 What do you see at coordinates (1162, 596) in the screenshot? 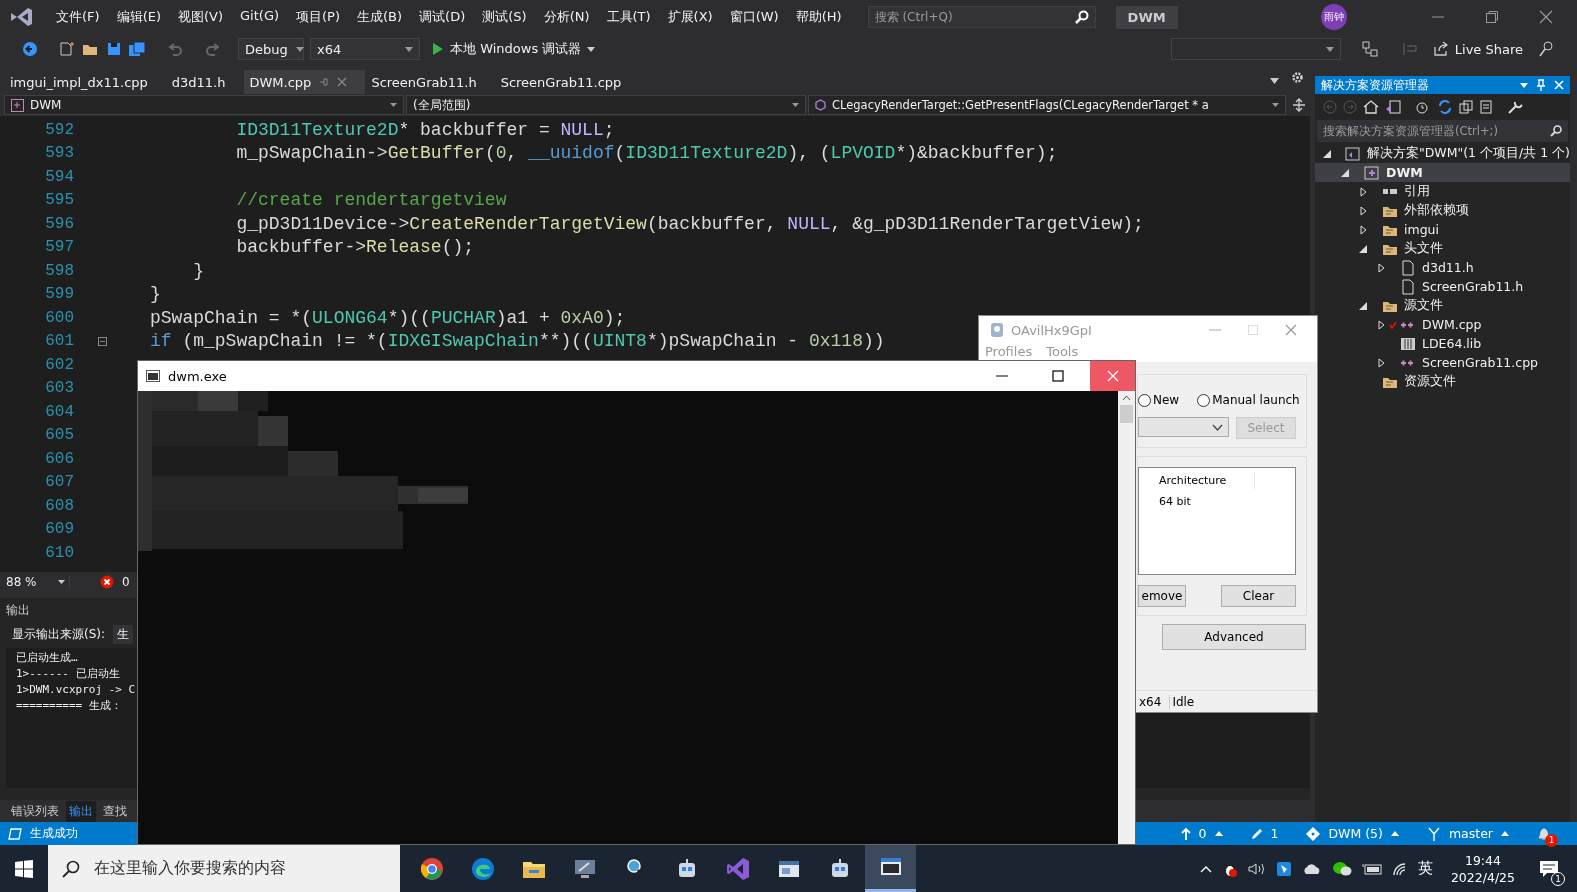
I see `dialog-button: emove` at bounding box center [1162, 596].